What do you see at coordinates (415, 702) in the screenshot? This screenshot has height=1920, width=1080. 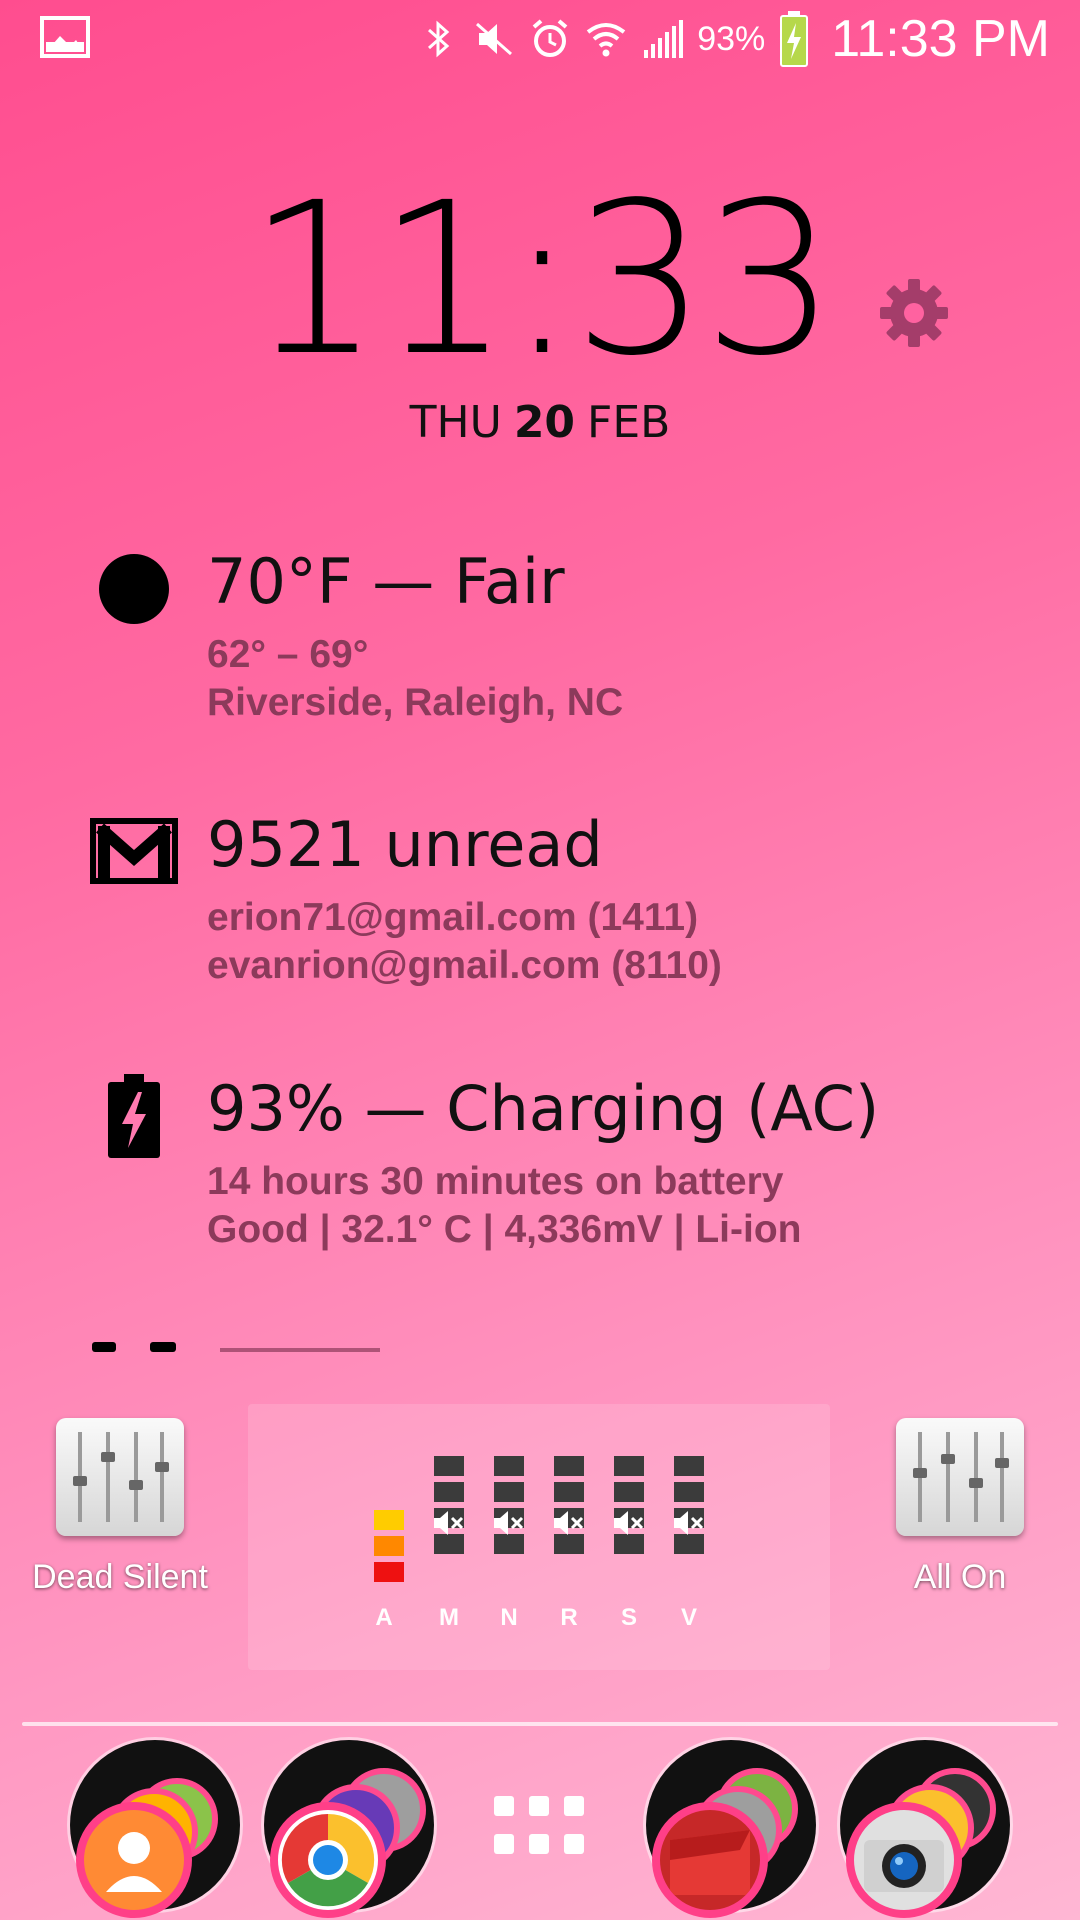 I see `weather-location: Riverside, Raleigh, NC` at bounding box center [415, 702].